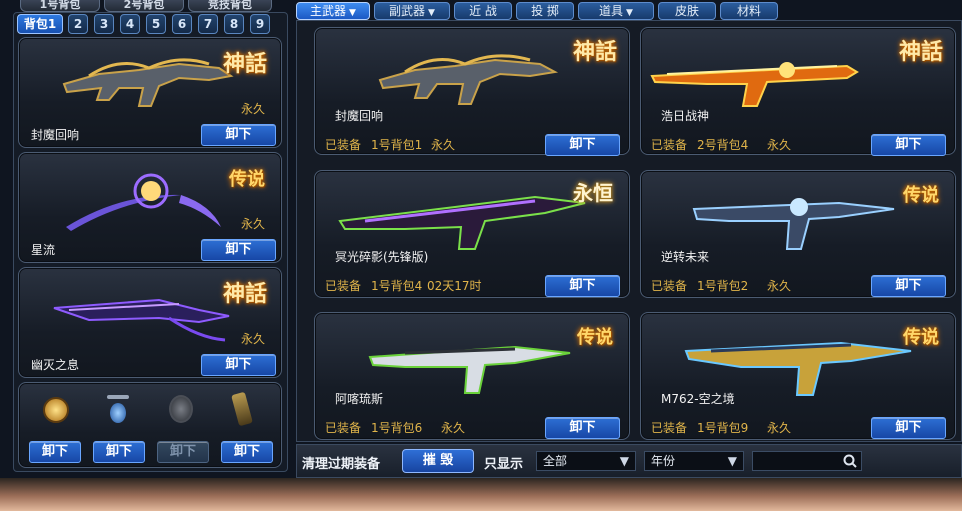 This screenshot has width=962, height=511. I want to click on search-input, so click(807, 461).